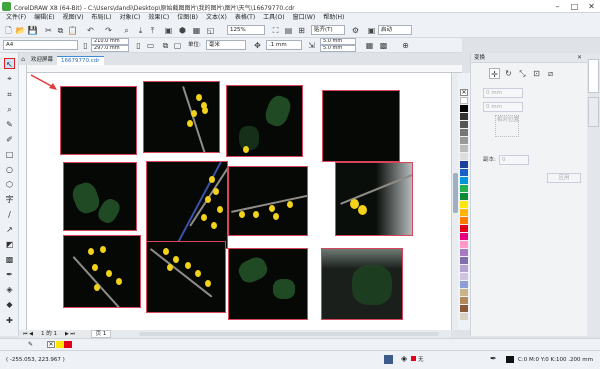 The height and width of the screenshot is (369, 600). Describe the element at coordinates (9, 259) in the screenshot. I see `transparency-icon: ▩` at that location.